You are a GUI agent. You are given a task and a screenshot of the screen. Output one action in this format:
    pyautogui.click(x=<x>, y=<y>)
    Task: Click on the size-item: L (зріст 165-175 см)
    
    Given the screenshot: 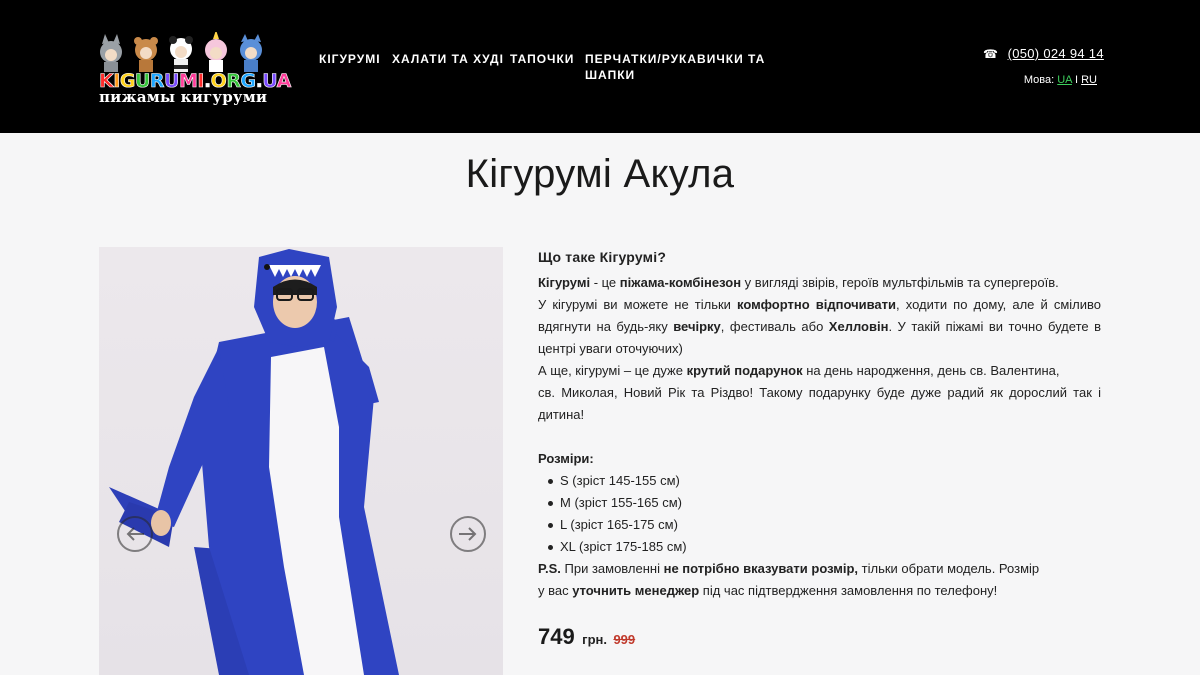 What is the action you would take?
    pyautogui.click(x=823, y=525)
    